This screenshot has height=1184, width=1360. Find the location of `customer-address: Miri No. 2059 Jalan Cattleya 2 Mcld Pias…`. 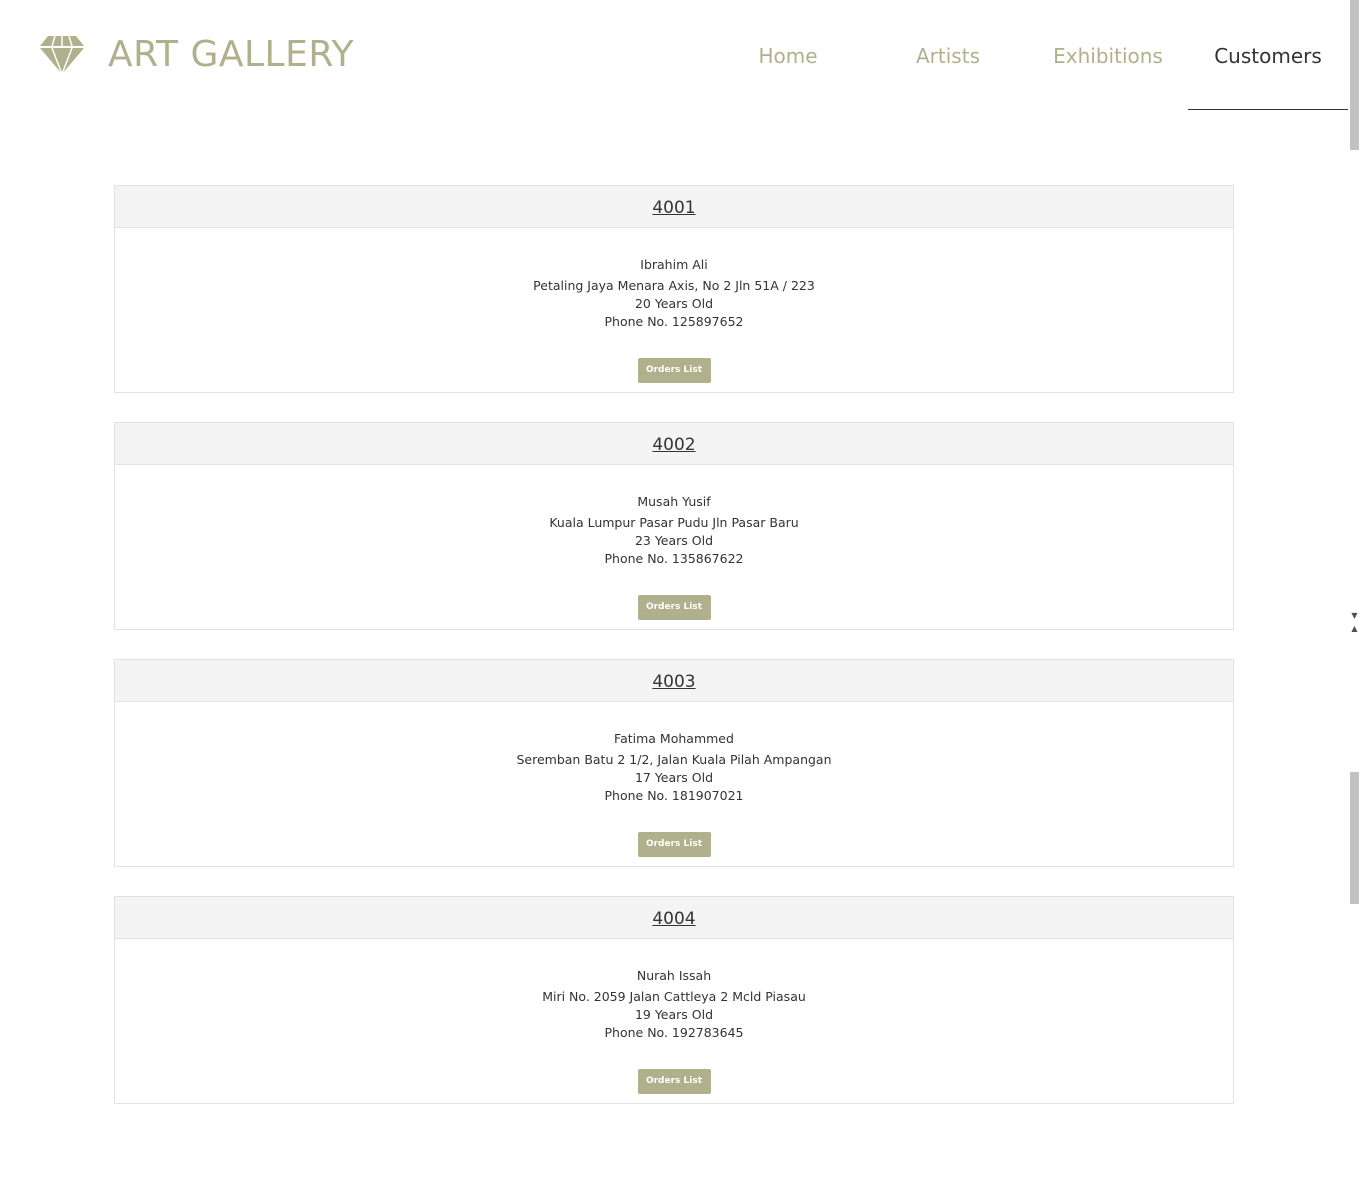

customer-address: Miri No. 2059 Jalan Cattleya 2 Mcld Pias… is located at coordinates (674, 996).